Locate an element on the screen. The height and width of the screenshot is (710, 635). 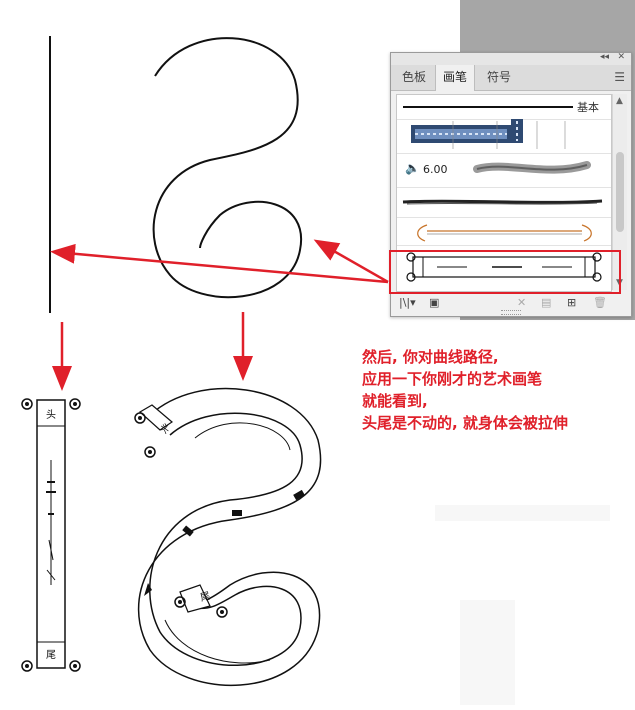
scroll-up-icon: ▲ is located at coordinates (619, 101).